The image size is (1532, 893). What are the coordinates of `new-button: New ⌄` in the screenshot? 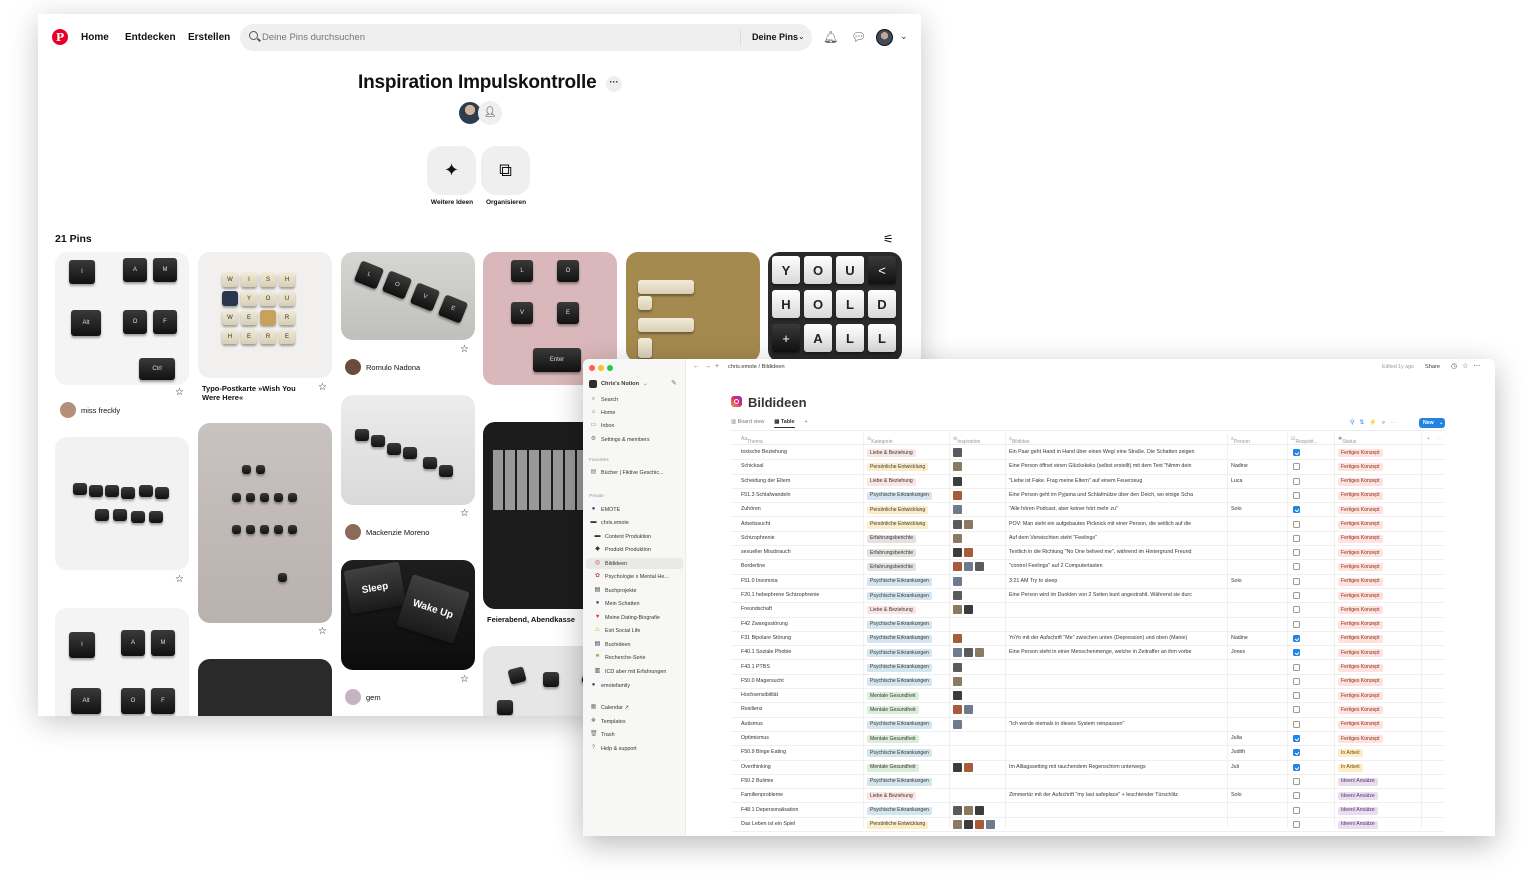 It's located at (1432, 423).